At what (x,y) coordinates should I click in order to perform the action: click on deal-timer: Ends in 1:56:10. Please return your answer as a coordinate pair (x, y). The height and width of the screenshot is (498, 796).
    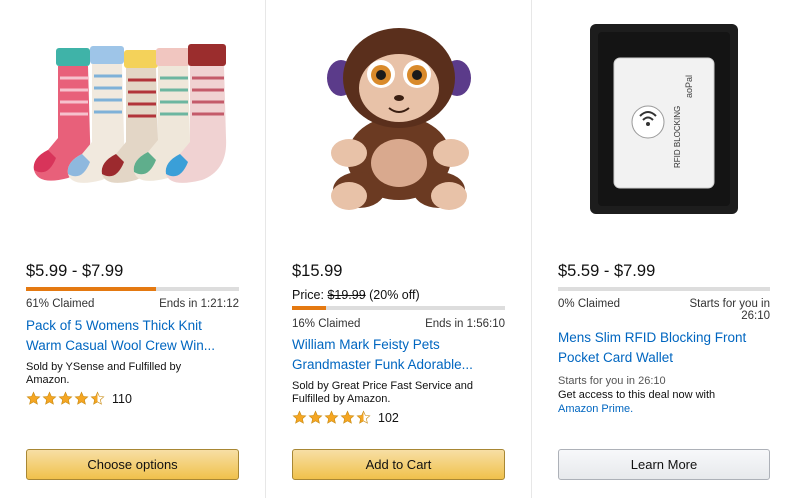
    Looking at the image, I should click on (465, 324).